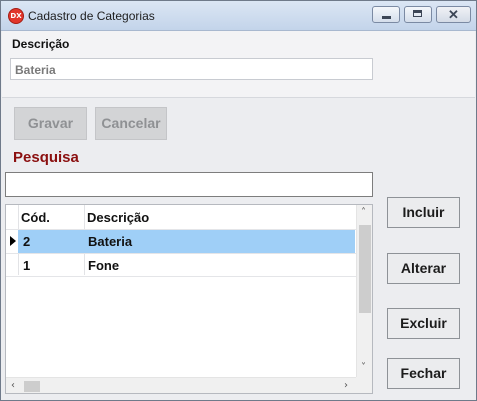 The height and width of the screenshot is (401, 477). Describe the element at coordinates (131, 123) in the screenshot. I see `cancel-button: Cancelar` at that location.